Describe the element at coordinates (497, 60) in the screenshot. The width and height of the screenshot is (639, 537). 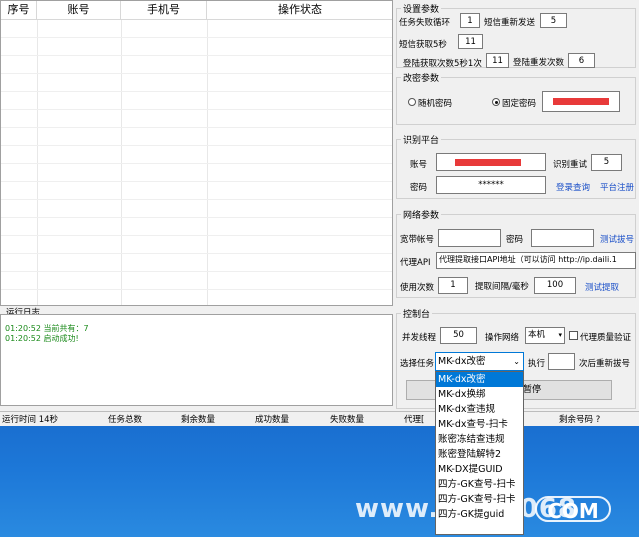
I see `login-fetch-input: 11` at that location.